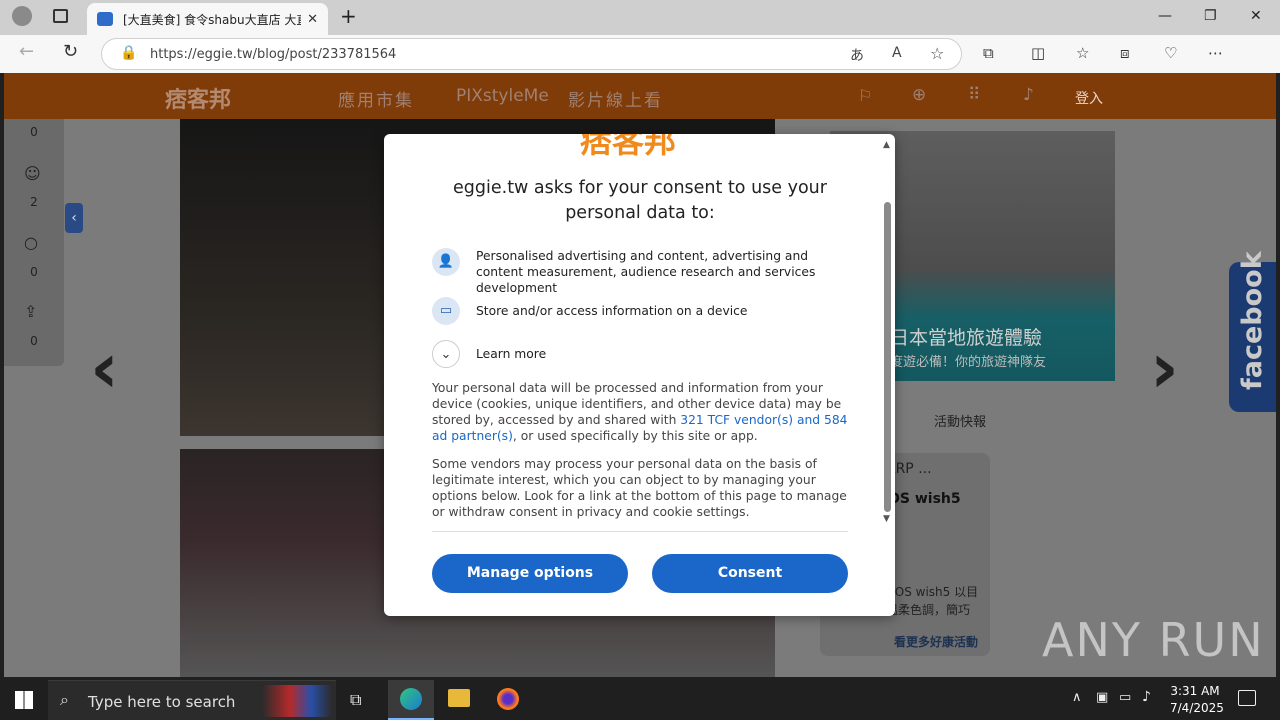  I want to click on favorite-star-icon: ☆, so click(937, 53).